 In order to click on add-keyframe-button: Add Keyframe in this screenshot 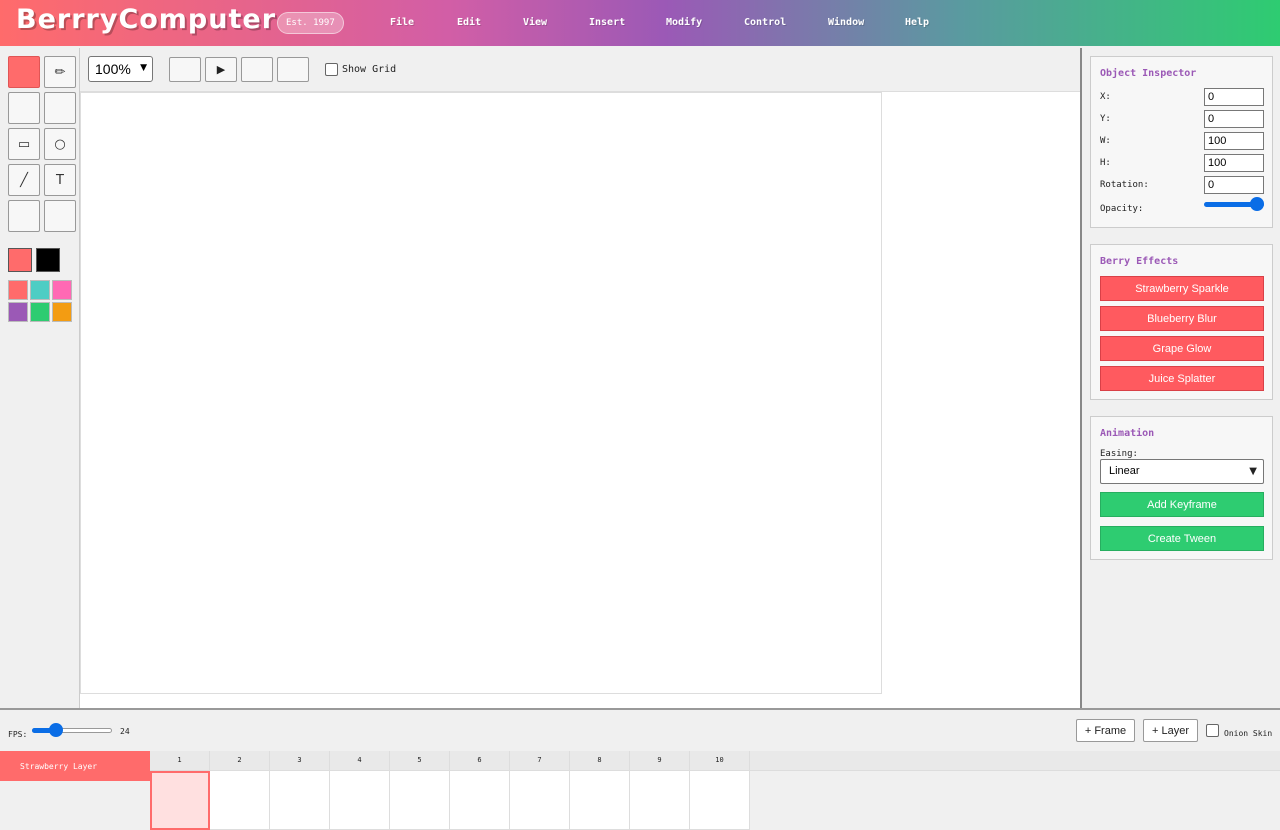, I will do `click(1182, 504)`.